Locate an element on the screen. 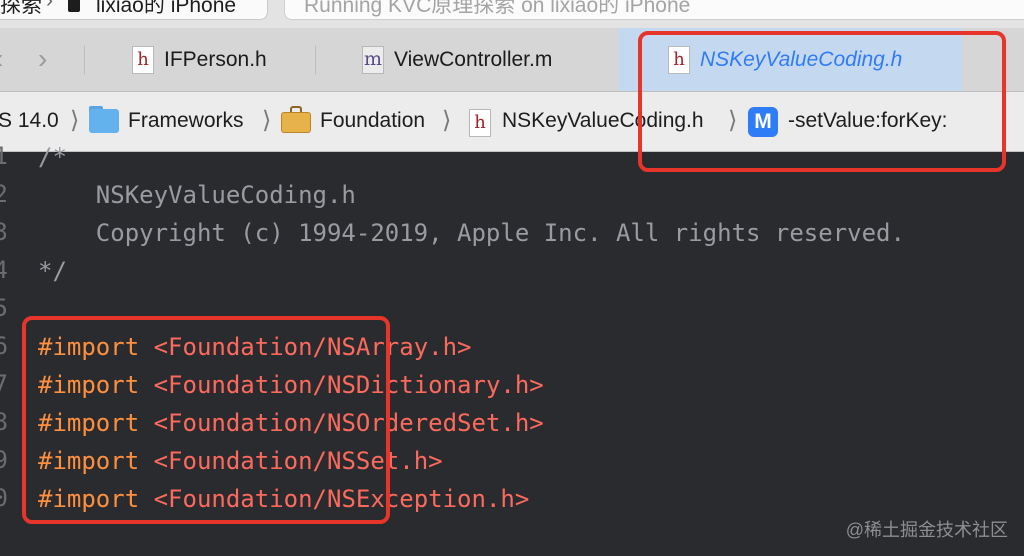  implementation-file-icon: m is located at coordinates (373, 59).